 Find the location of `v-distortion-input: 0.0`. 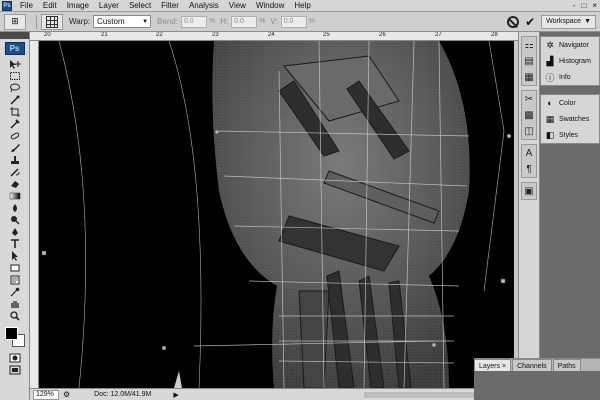

v-distortion-input: 0.0 is located at coordinates (293, 21).